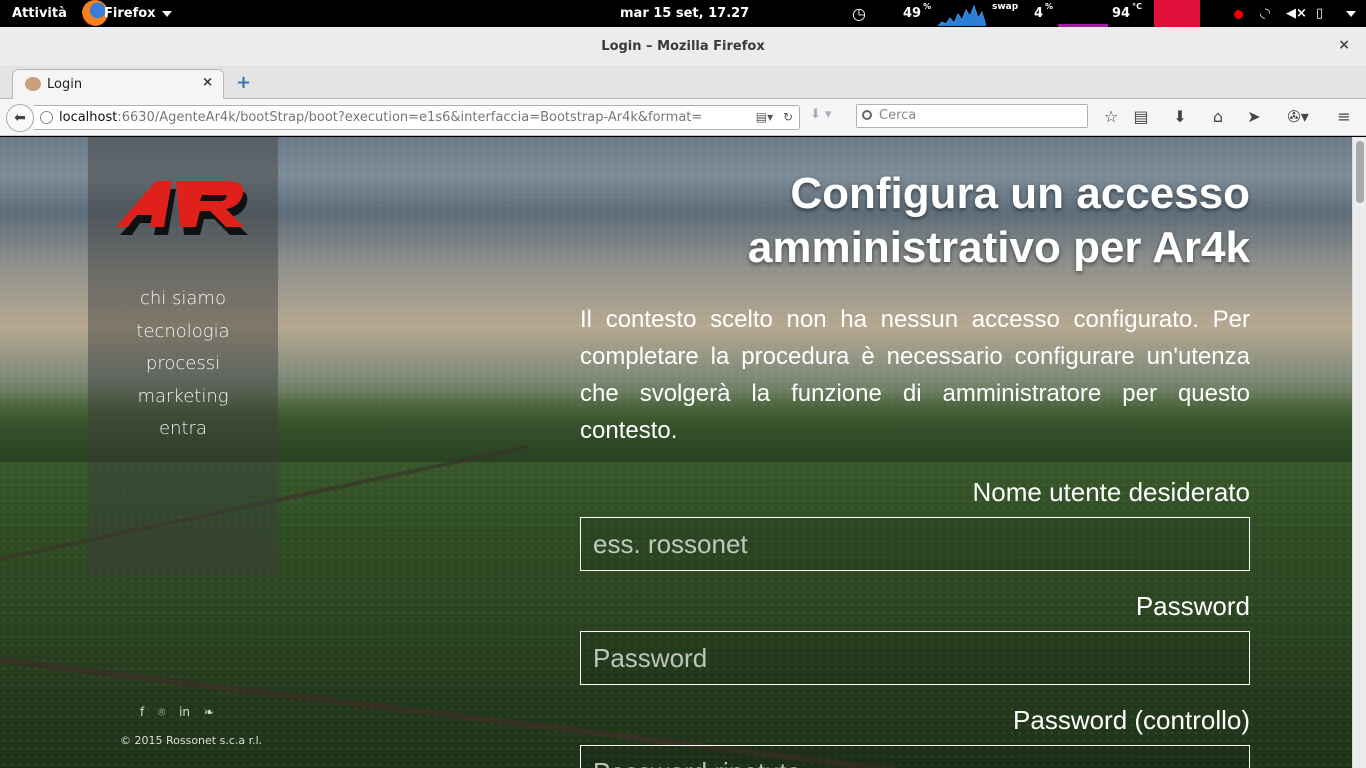 The height and width of the screenshot is (768, 1366). What do you see at coordinates (183, 397) in the screenshot?
I see `menu-item-marketing: marketing` at bounding box center [183, 397].